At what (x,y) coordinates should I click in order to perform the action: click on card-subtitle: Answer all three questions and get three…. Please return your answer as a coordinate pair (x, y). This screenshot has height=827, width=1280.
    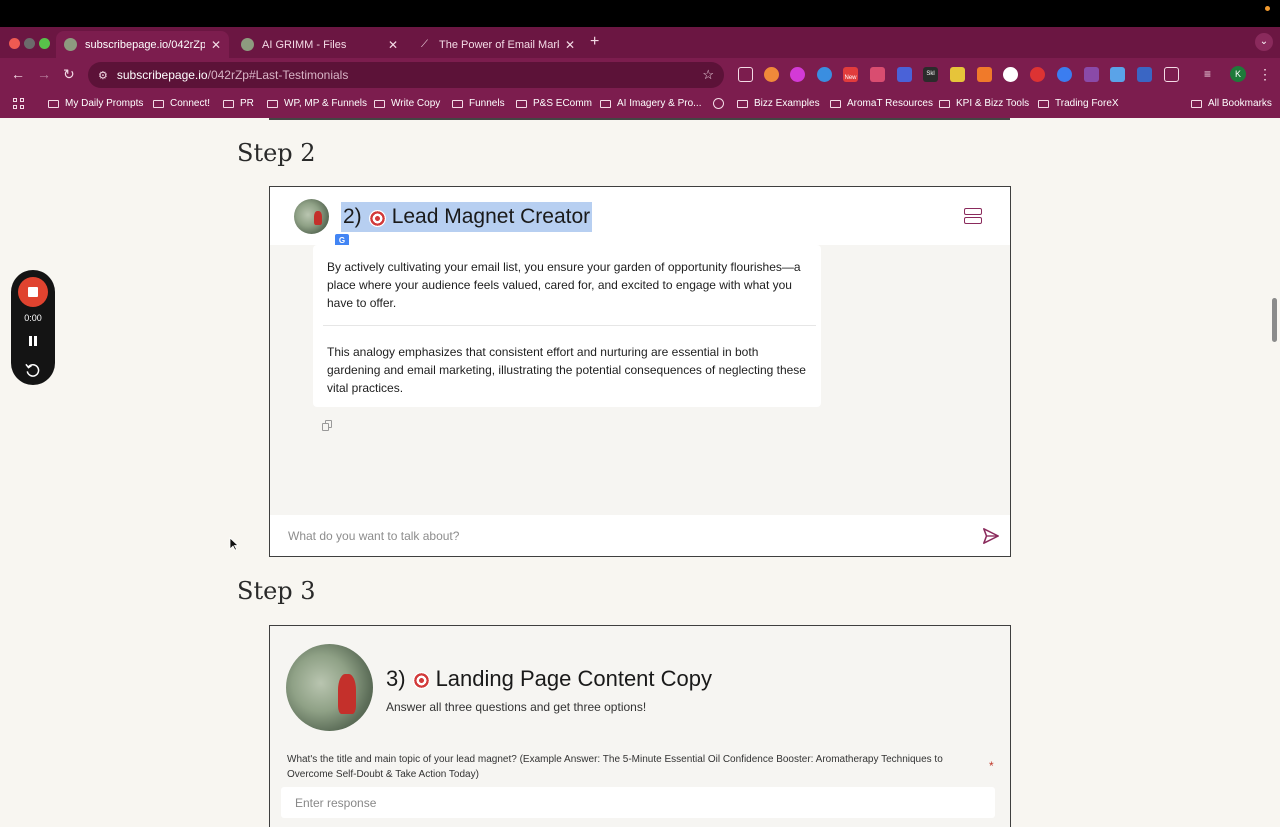
    Looking at the image, I should click on (516, 707).